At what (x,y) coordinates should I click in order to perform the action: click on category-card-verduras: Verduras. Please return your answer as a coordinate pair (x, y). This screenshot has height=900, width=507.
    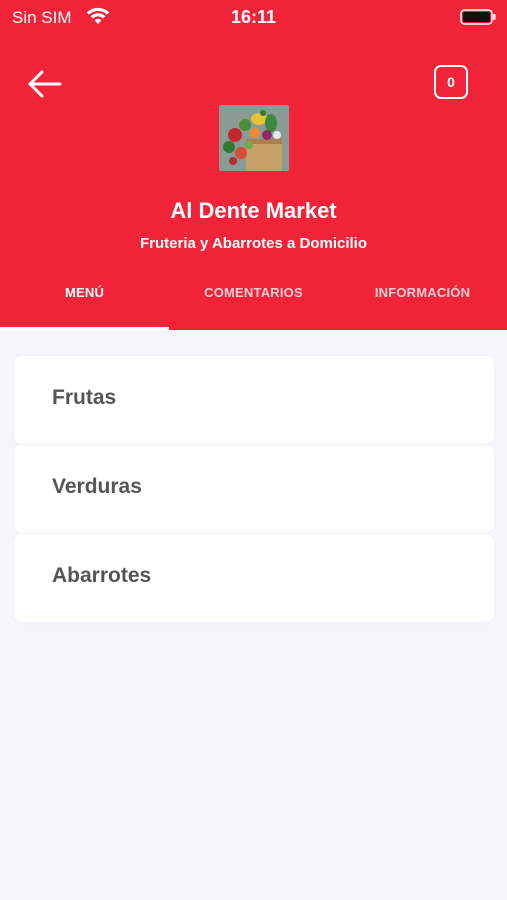
    Looking at the image, I should click on (254, 489).